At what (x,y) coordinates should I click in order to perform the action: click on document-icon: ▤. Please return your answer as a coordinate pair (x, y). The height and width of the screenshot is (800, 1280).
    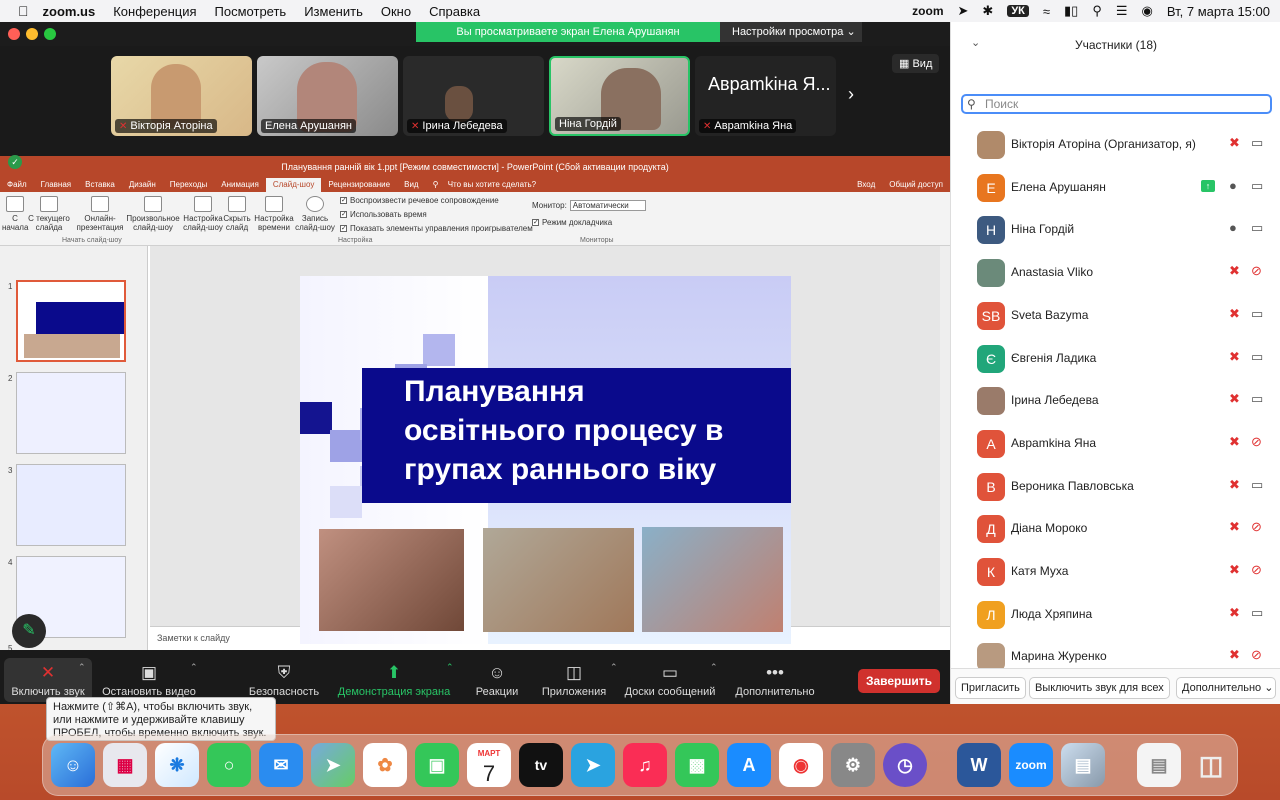
    Looking at the image, I should click on (1159, 765).